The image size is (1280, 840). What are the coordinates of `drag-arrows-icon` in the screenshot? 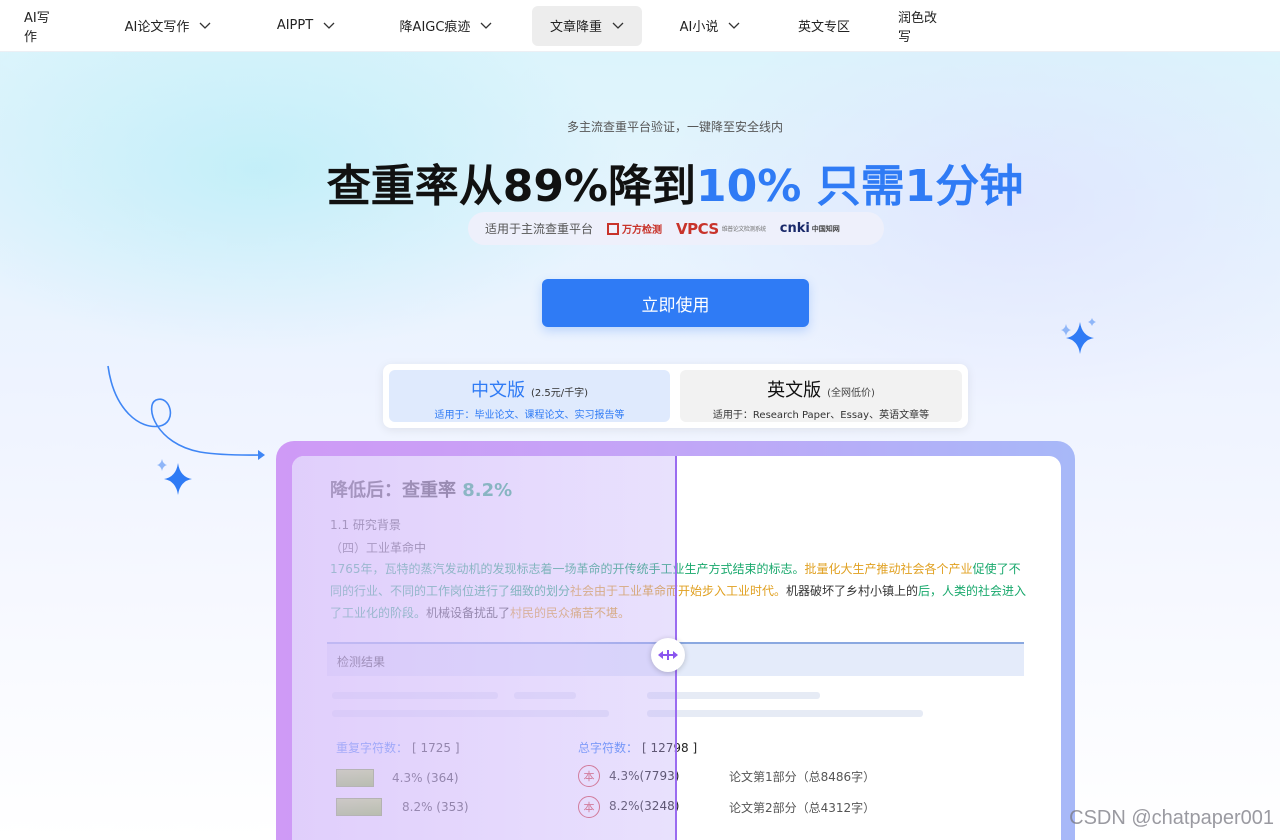 It's located at (668, 655).